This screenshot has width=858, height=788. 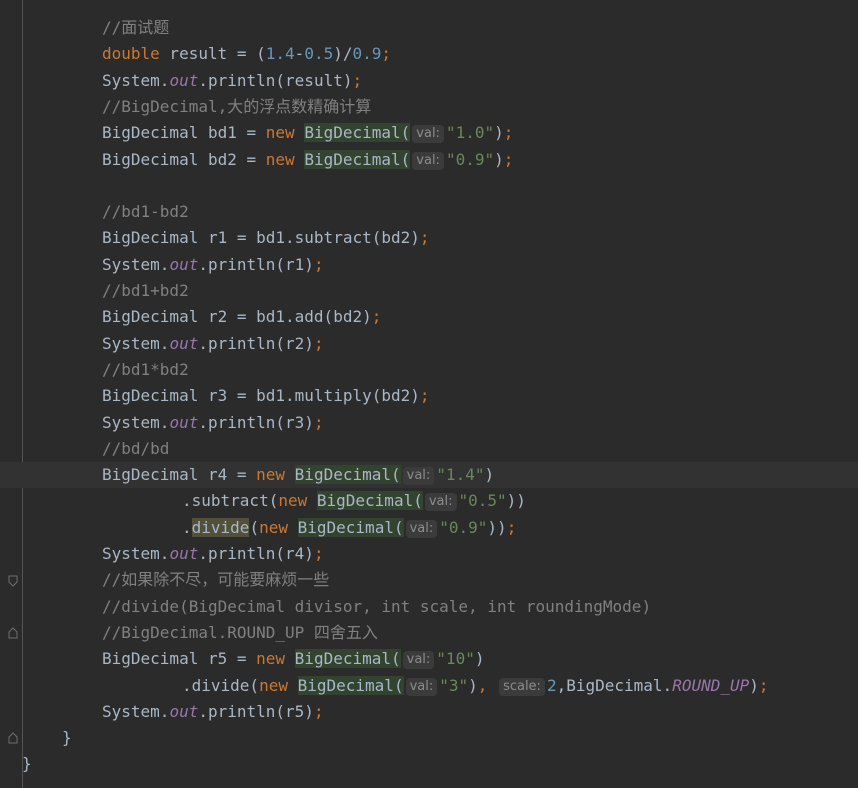 What do you see at coordinates (429, 370) in the screenshot?
I see `code-line: //bd1*bd2` at bounding box center [429, 370].